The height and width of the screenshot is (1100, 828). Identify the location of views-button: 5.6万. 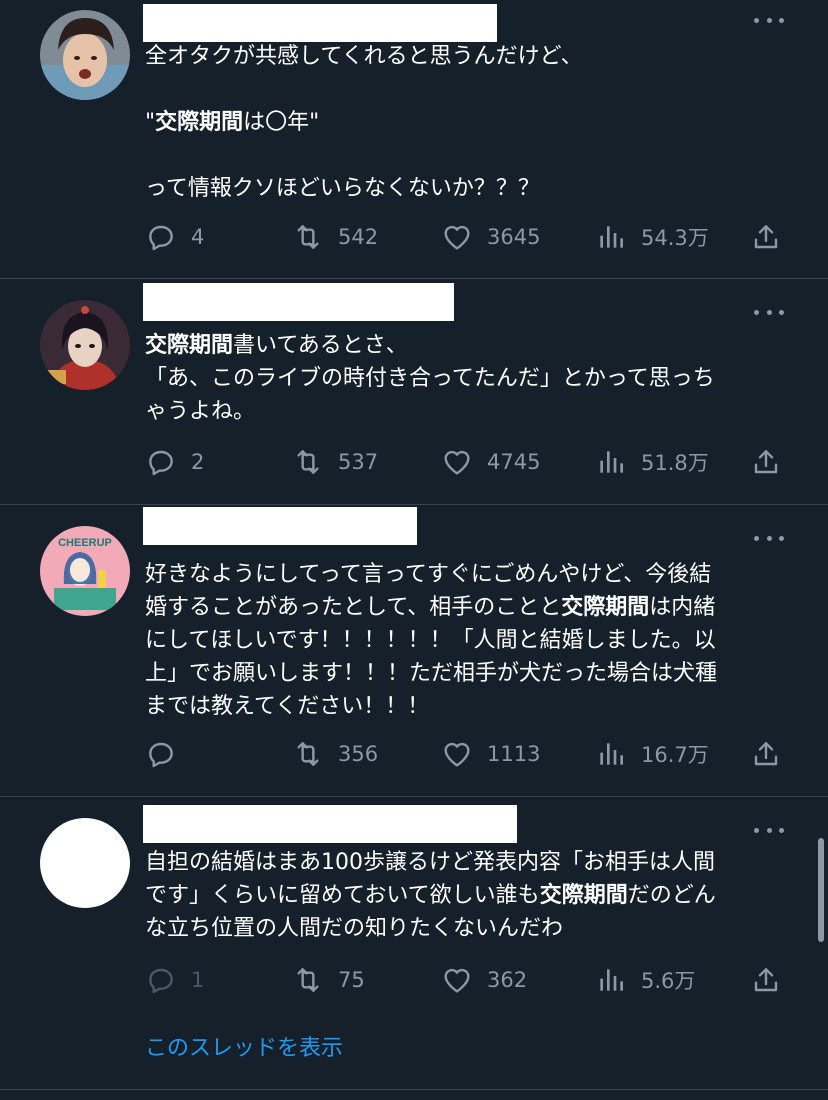
(645, 980).